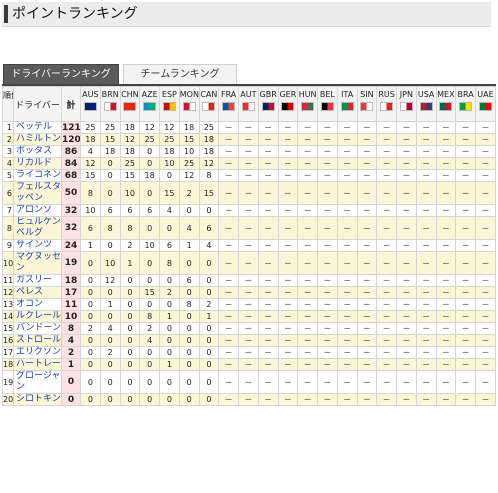 The width and height of the screenshot is (498, 493). I want to click on singapore-flag-icon, so click(367, 106).